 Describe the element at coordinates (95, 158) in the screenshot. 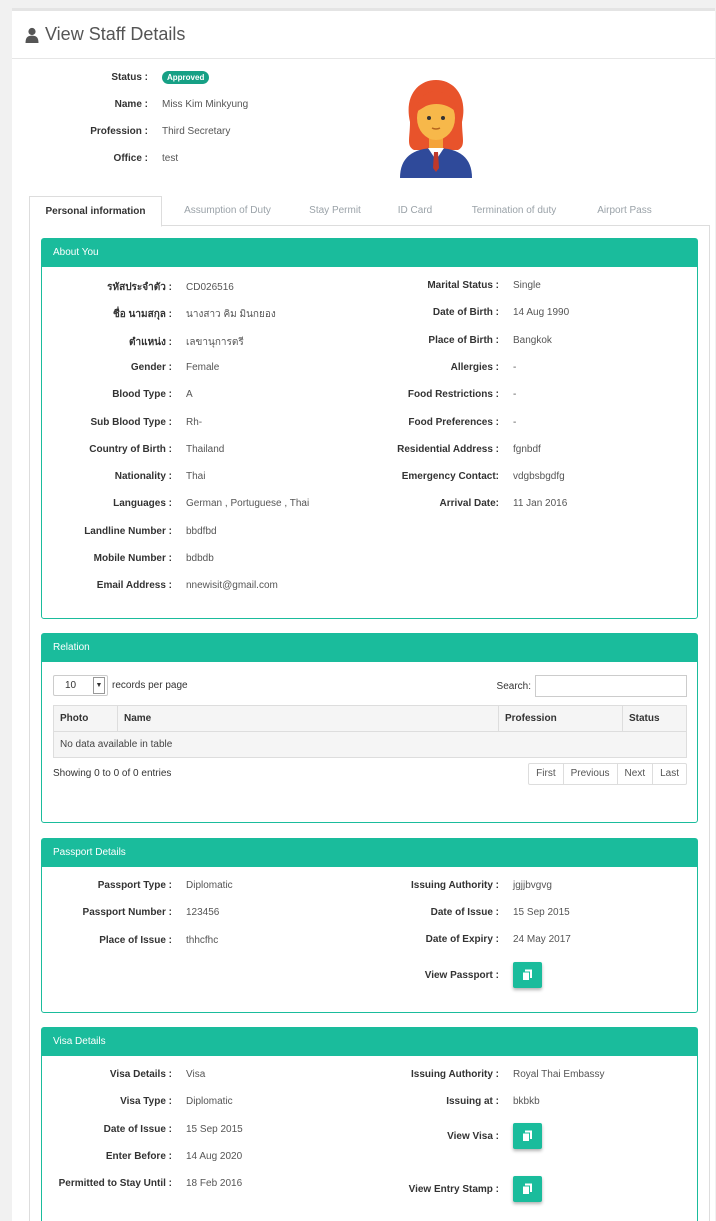

I see `office-row: Office : test` at that location.